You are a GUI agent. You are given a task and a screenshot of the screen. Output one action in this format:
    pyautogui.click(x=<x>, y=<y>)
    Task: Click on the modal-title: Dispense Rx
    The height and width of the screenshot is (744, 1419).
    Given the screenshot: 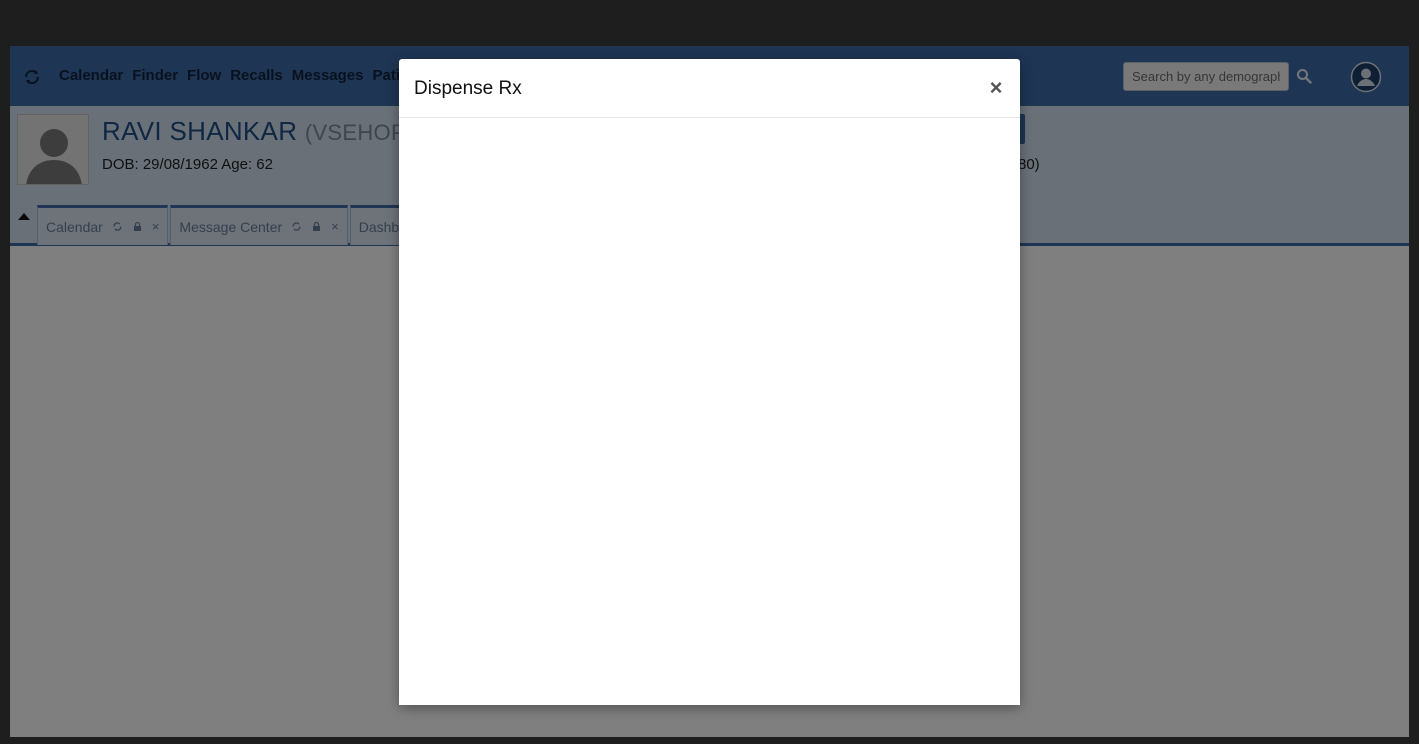 What is the action you would take?
    pyautogui.click(x=468, y=88)
    